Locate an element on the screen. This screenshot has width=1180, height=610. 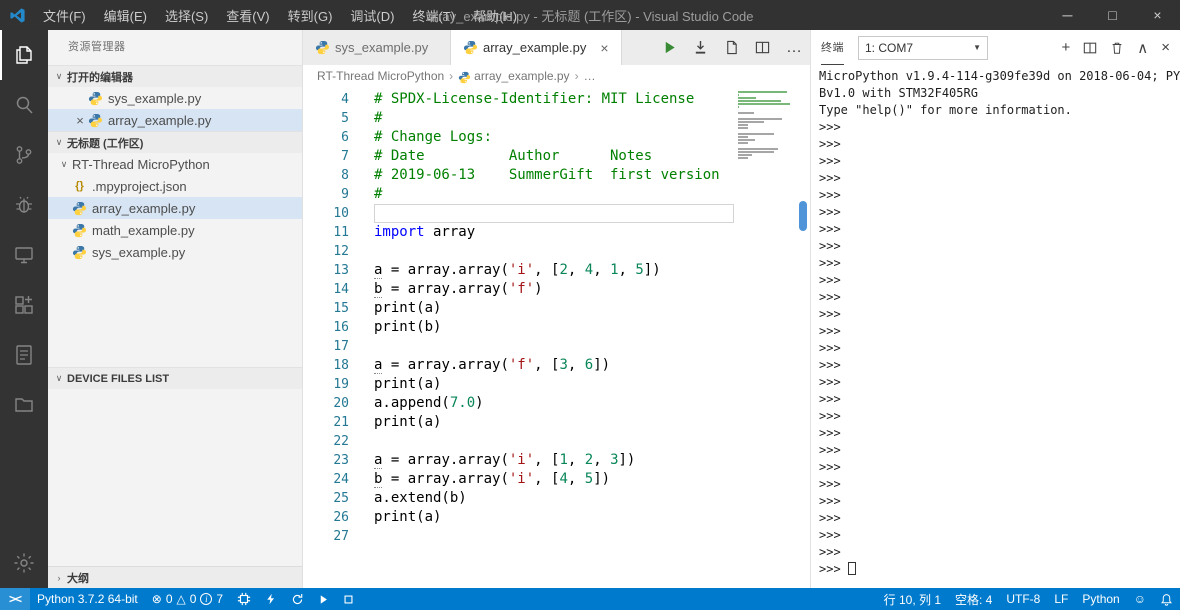
eol-selector: LF is located at coordinates (1061, 599).